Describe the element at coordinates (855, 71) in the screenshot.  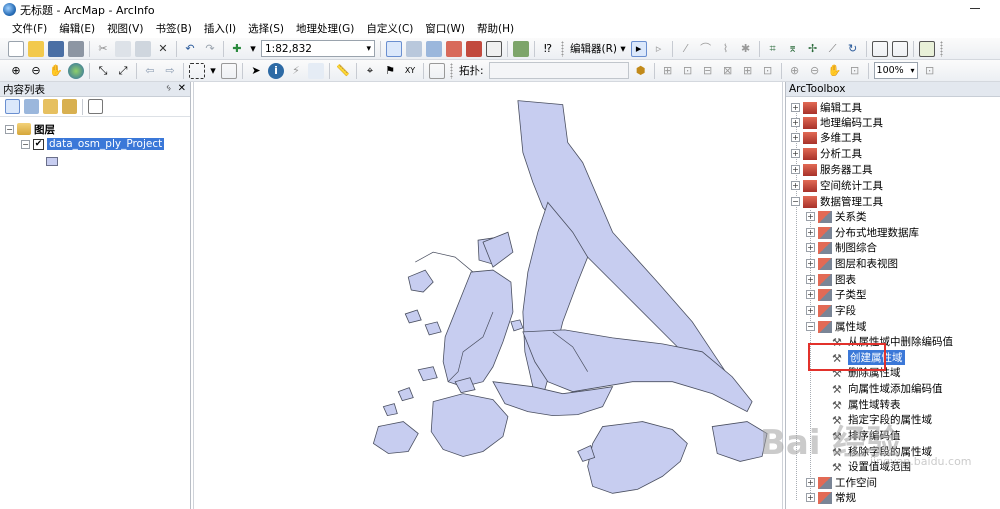
I see `layout-full-extent-icon: ⊡` at that location.